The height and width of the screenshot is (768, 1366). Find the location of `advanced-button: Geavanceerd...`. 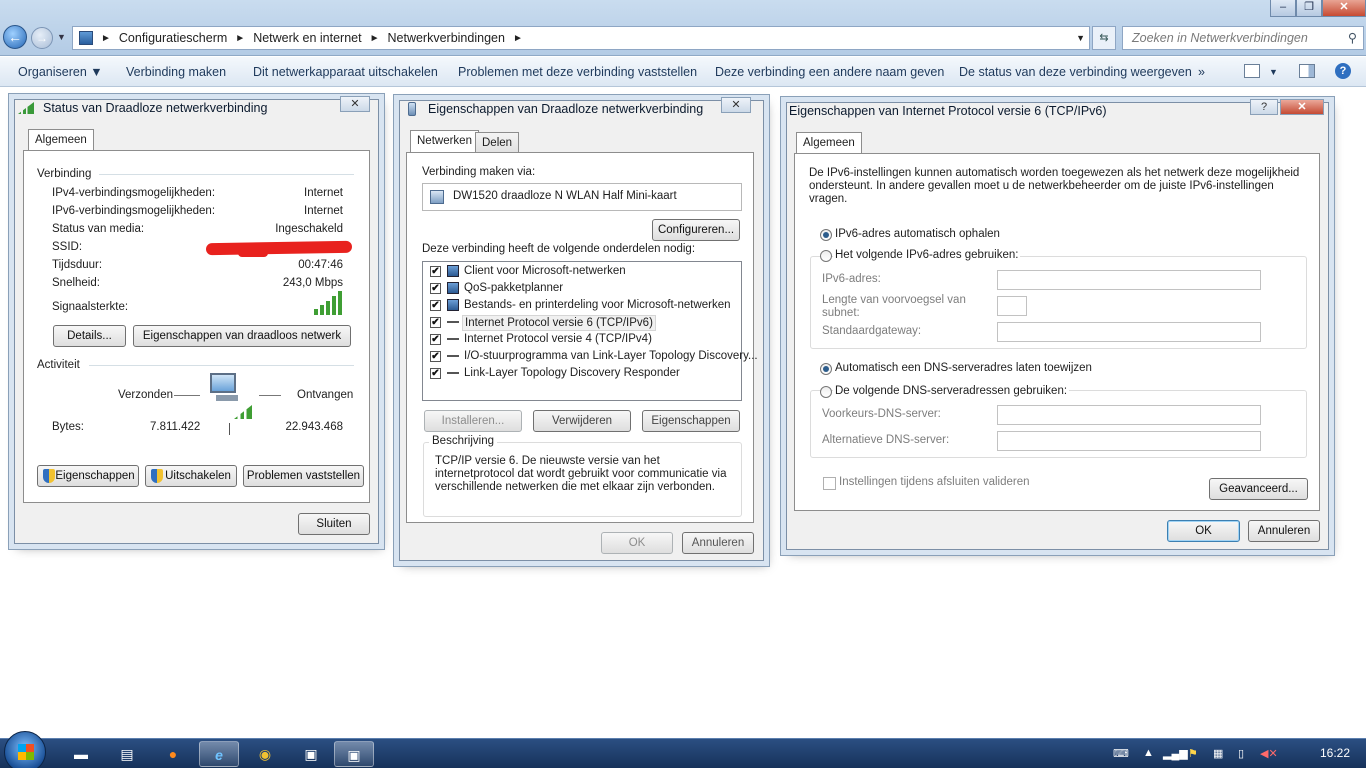

advanced-button: Geavanceerd... is located at coordinates (1258, 489).